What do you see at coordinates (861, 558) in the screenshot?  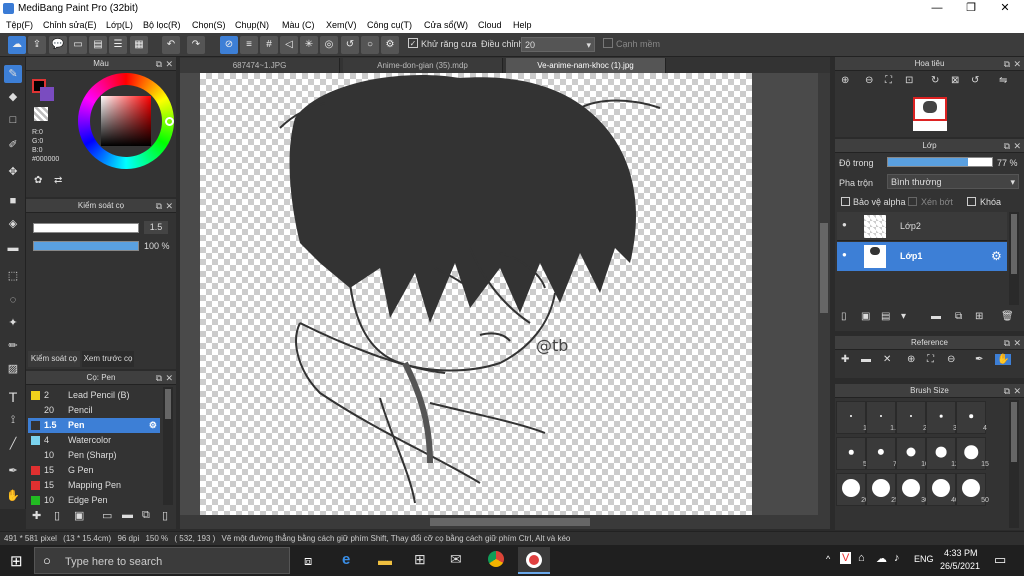 I see `network-icon: ⌂` at bounding box center [861, 558].